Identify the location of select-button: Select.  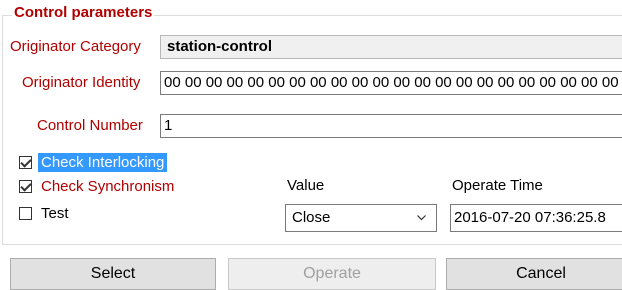
(113, 274).